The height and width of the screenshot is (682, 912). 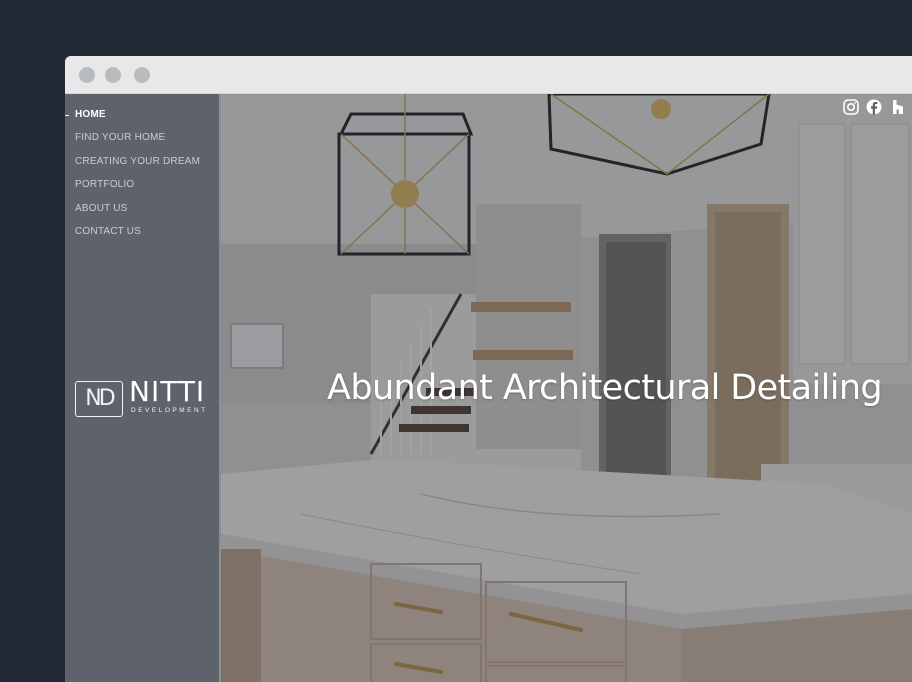 What do you see at coordinates (167, 391) in the screenshot?
I see `logo-name: NITTI` at bounding box center [167, 391].